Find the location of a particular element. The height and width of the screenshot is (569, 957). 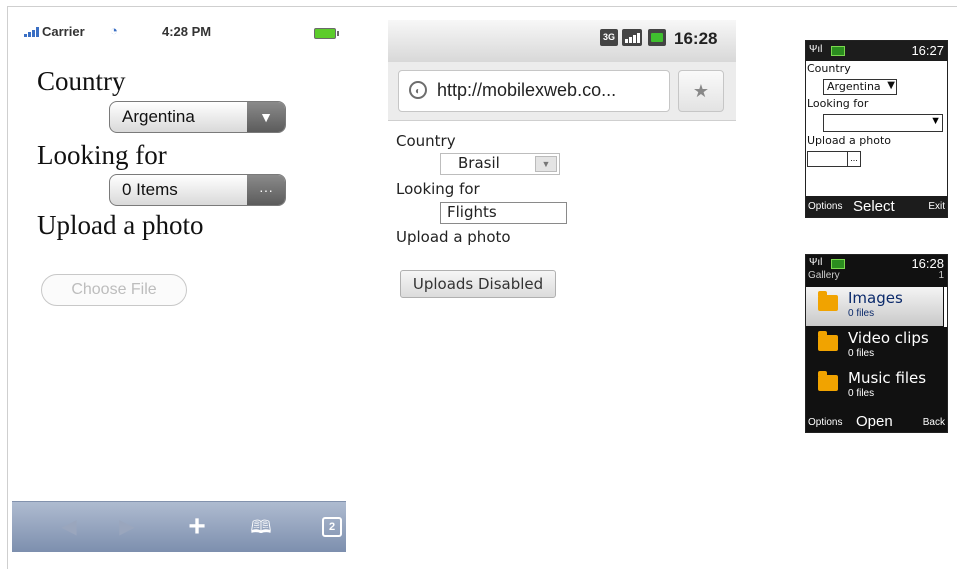

gallery-item-images: Images 0 files is located at coordinates (874, 306).